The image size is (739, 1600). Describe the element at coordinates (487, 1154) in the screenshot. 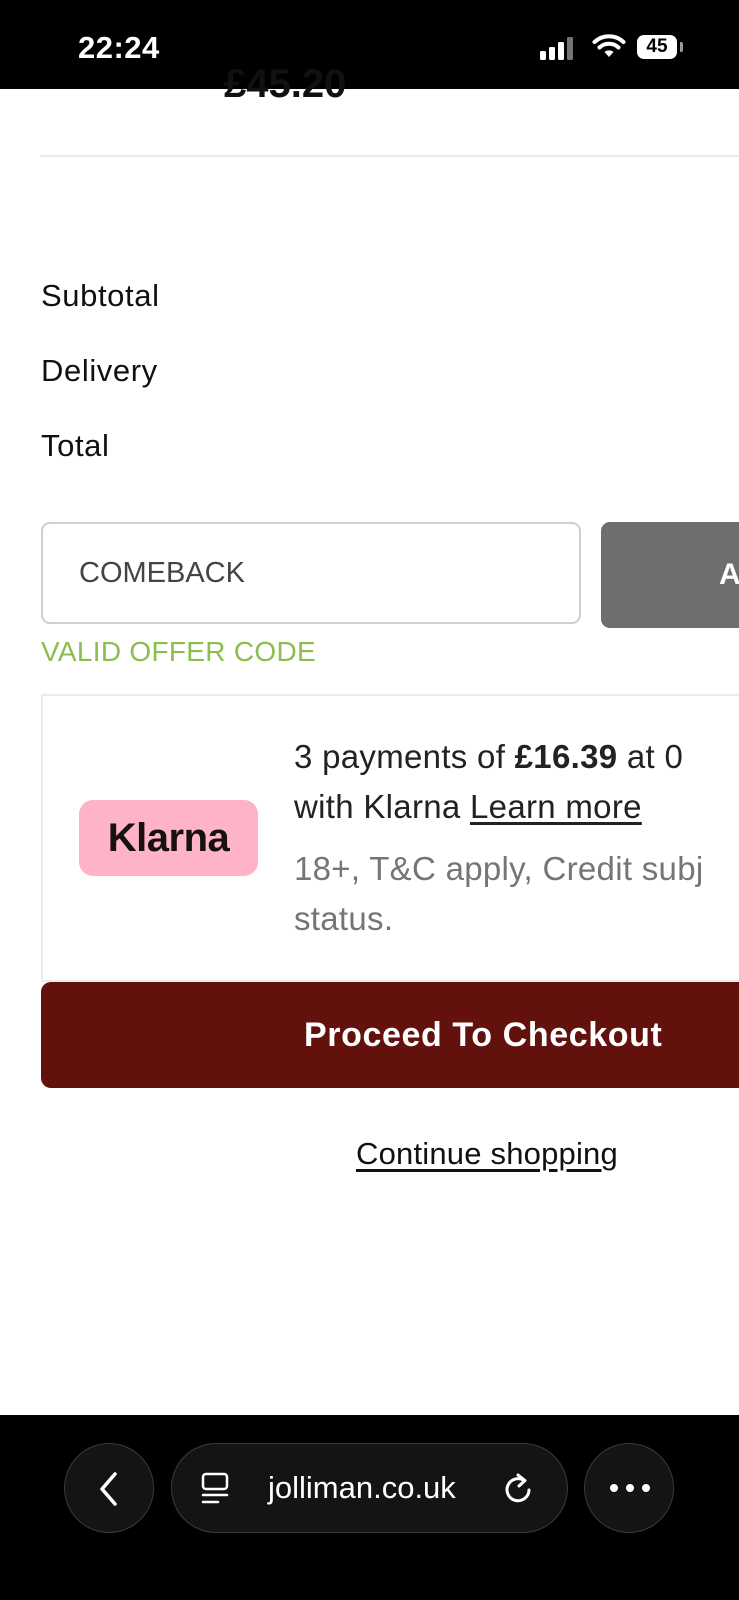

I see `continue-shopping-link: Continue shopping` at that location.